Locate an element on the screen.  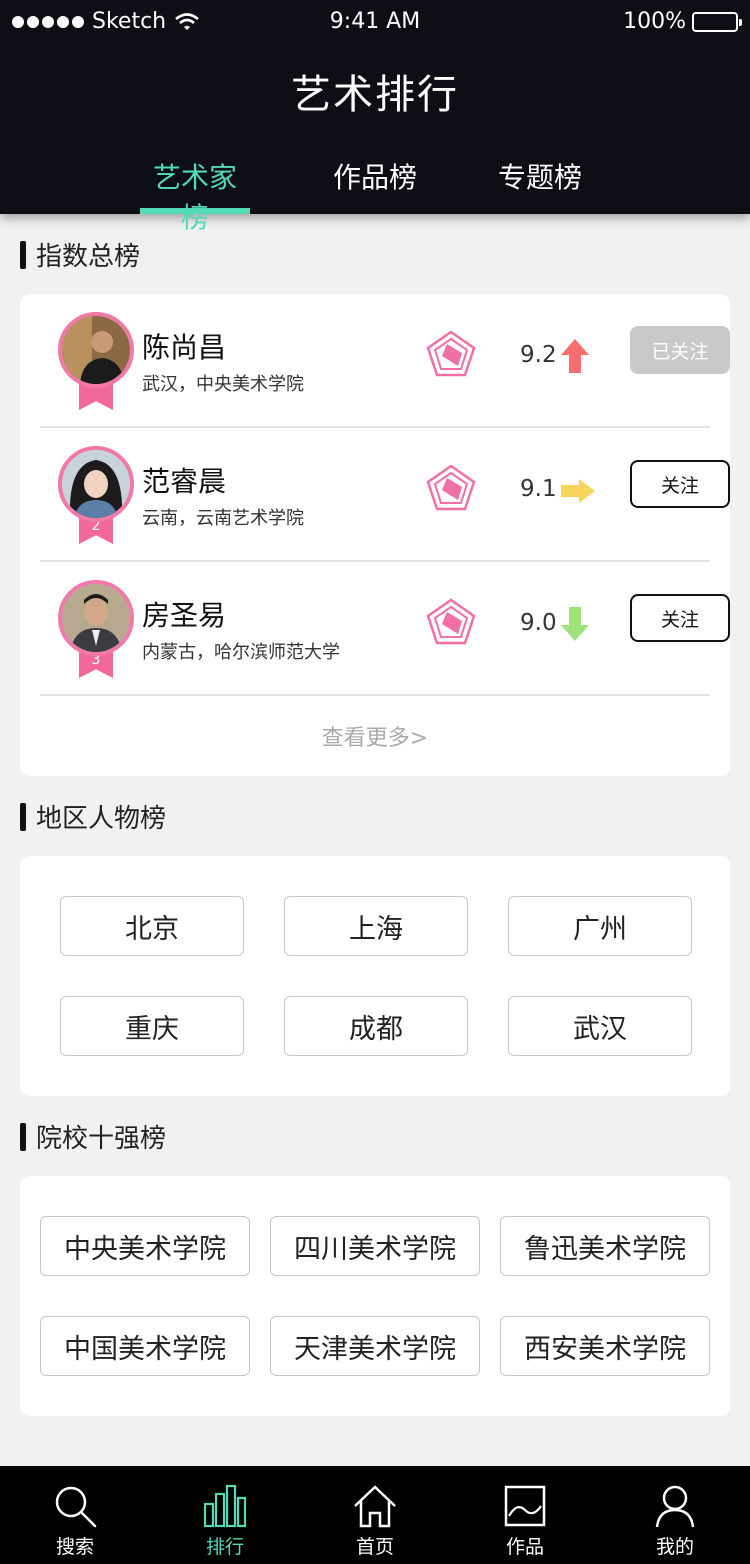
regions-card: 北京 上海 广州 重庆 成都 武汉 is located at coordinates (375, 976).